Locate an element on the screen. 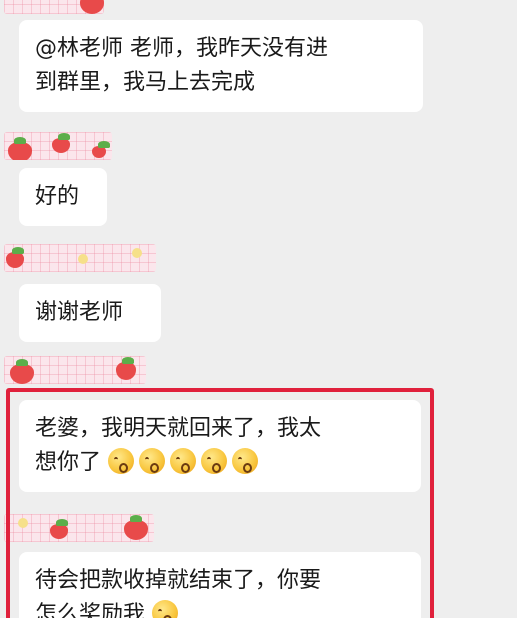 The height and width of the screenshot is (618, 517). message-text: 待会把款收掉就结束了，你要 is located at coordinates (178, 580).